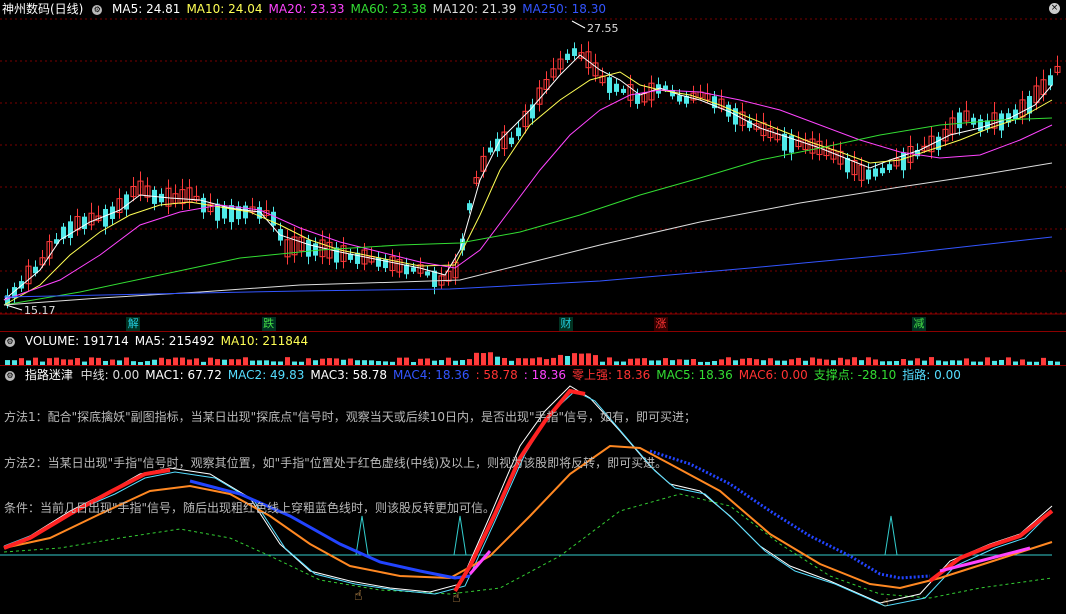 Image resolution: width=1066 pixels, height=614 pixels. I want to click on close-icon: ×, so click(1054, 8).